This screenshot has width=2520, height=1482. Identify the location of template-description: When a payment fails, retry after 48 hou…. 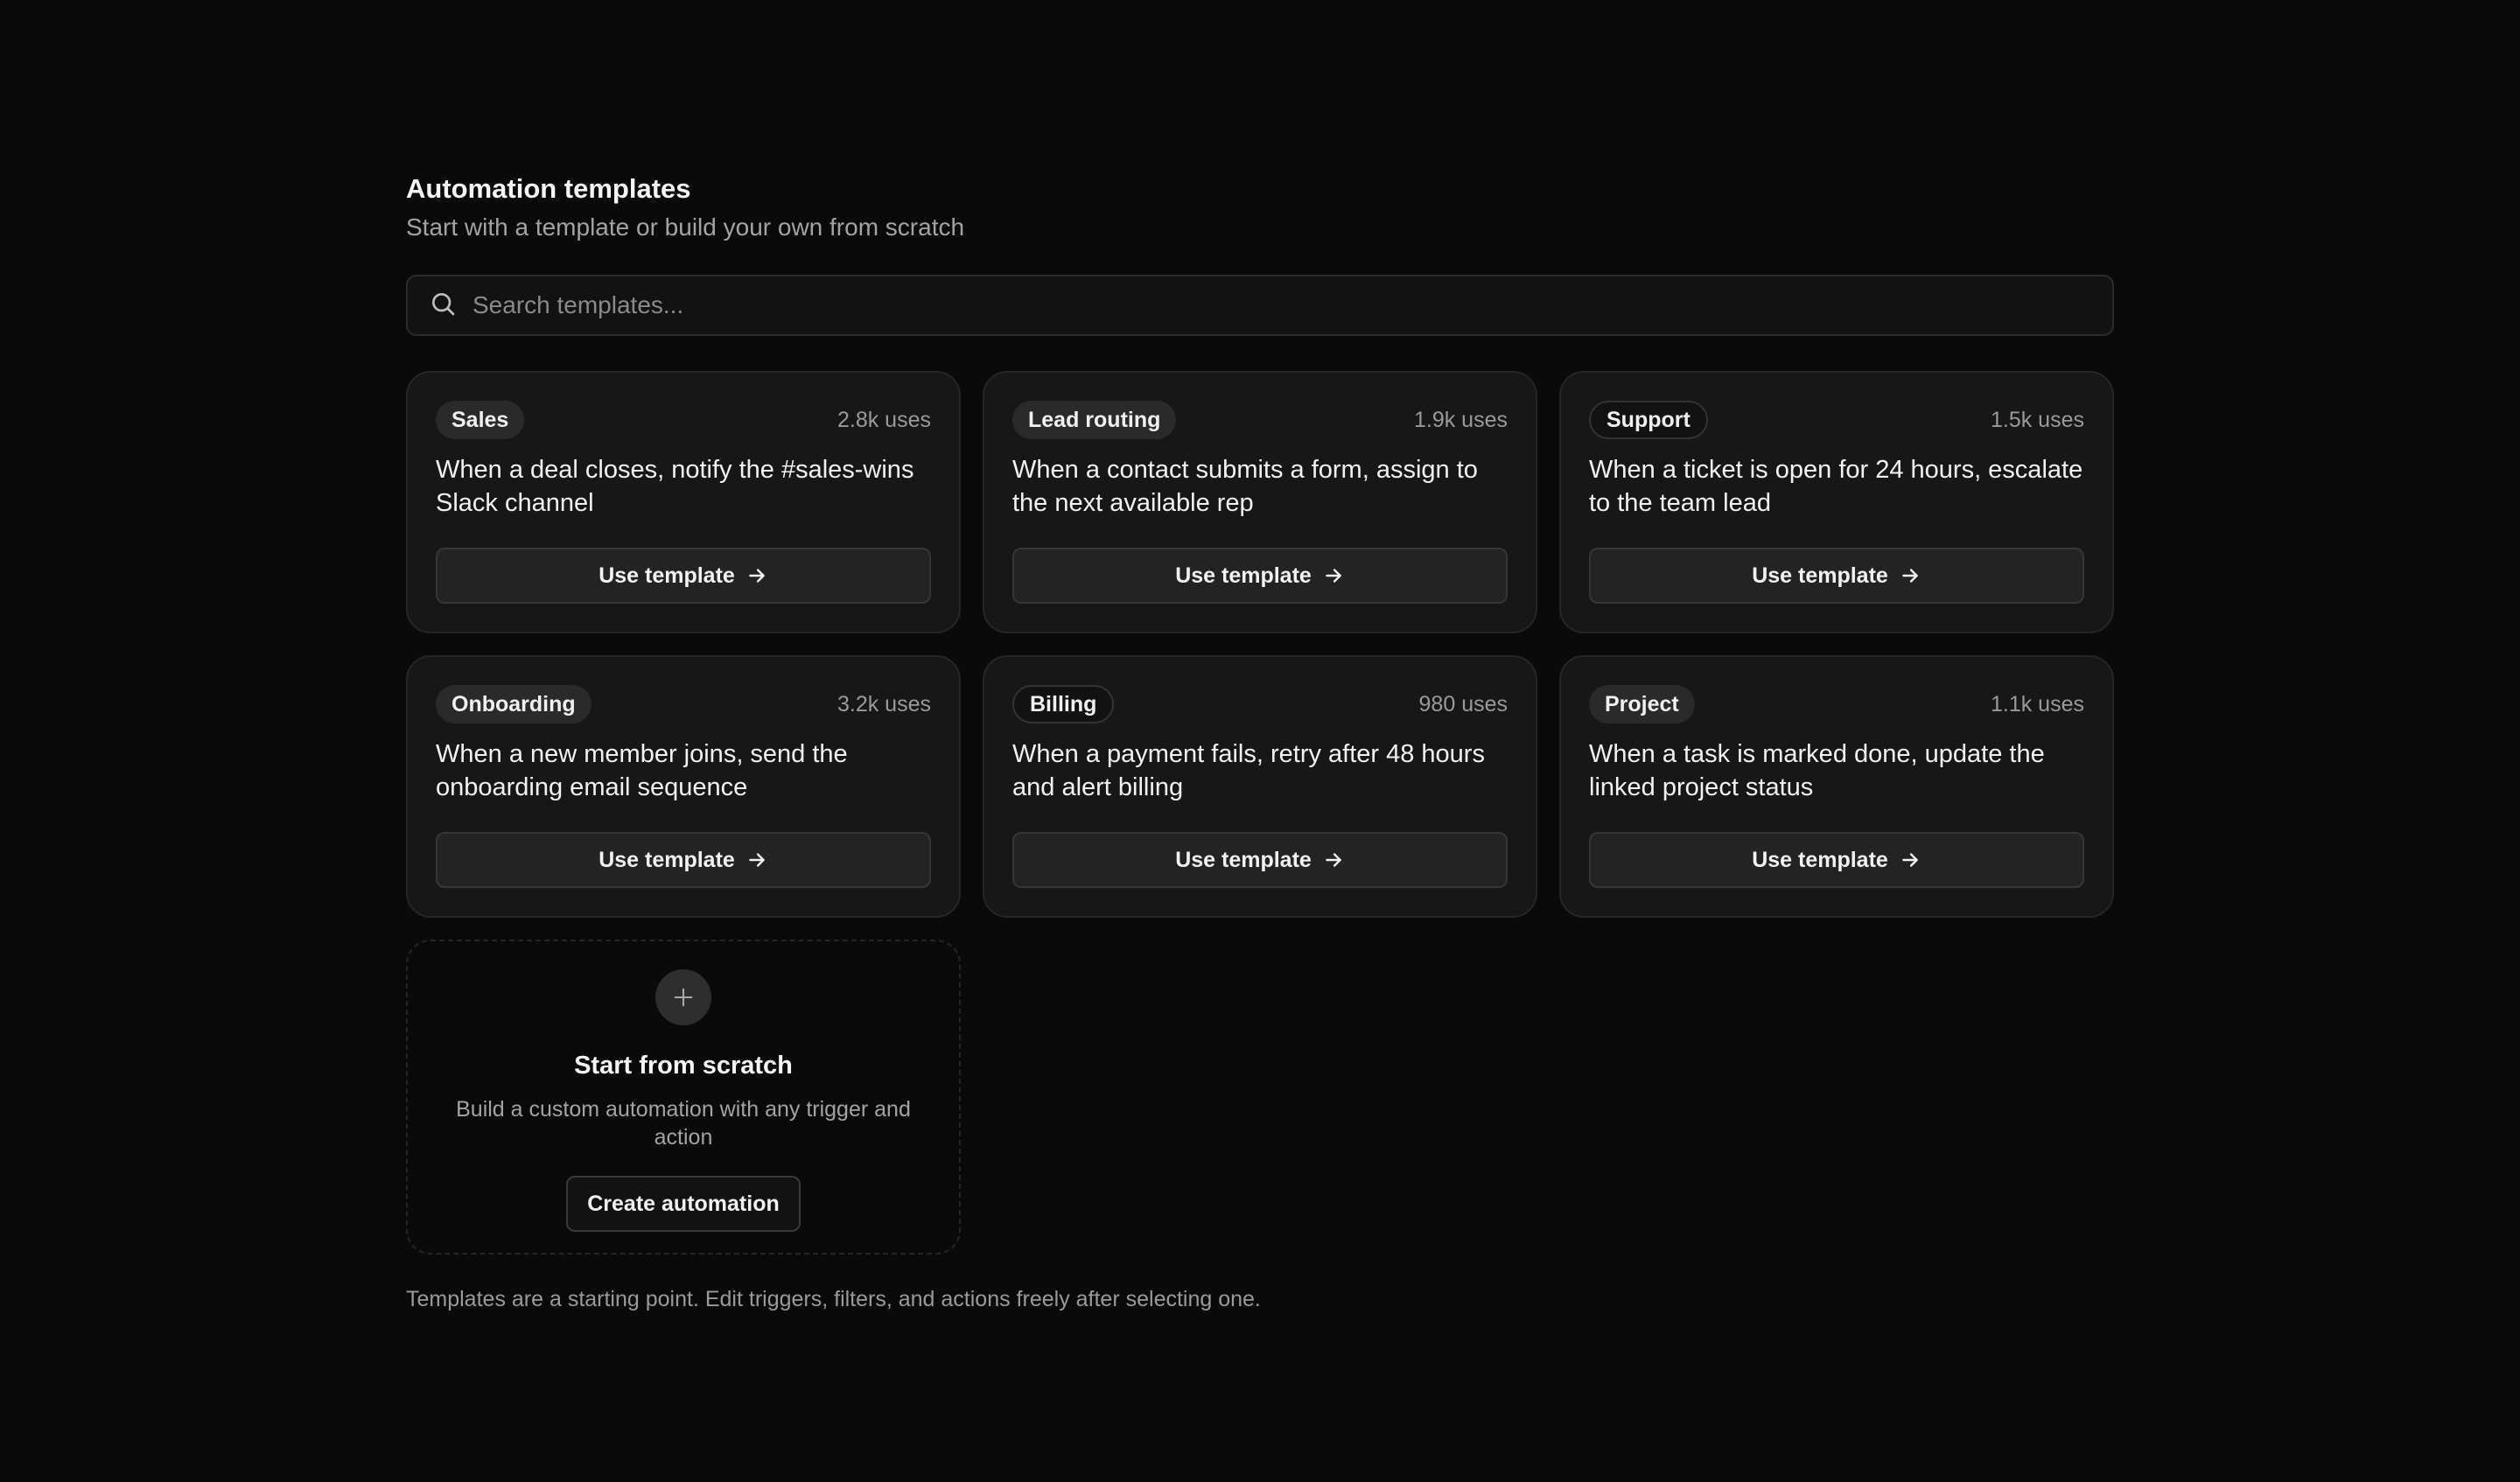
(1248, 770).